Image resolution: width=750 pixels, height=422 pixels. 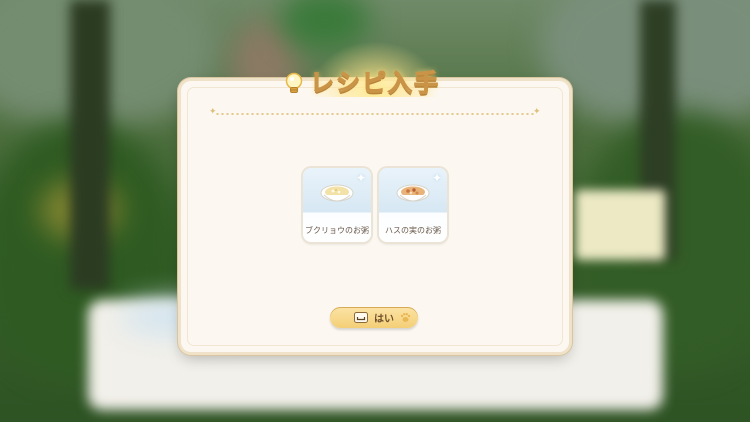 I want to click on dialog-header: レシピ入手, so click(x=375, y=70).